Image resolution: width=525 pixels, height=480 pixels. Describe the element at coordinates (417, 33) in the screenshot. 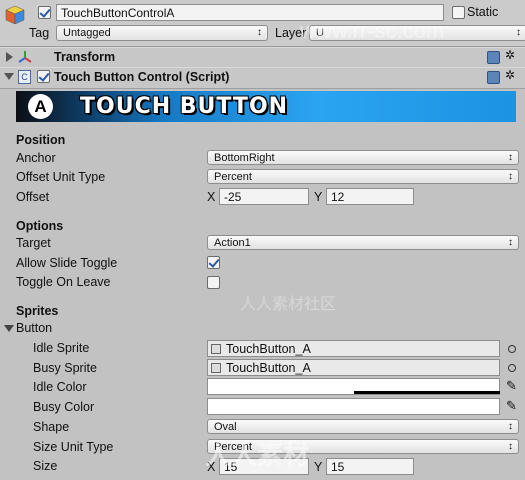

I see `layer-dropdown: U` at that location.